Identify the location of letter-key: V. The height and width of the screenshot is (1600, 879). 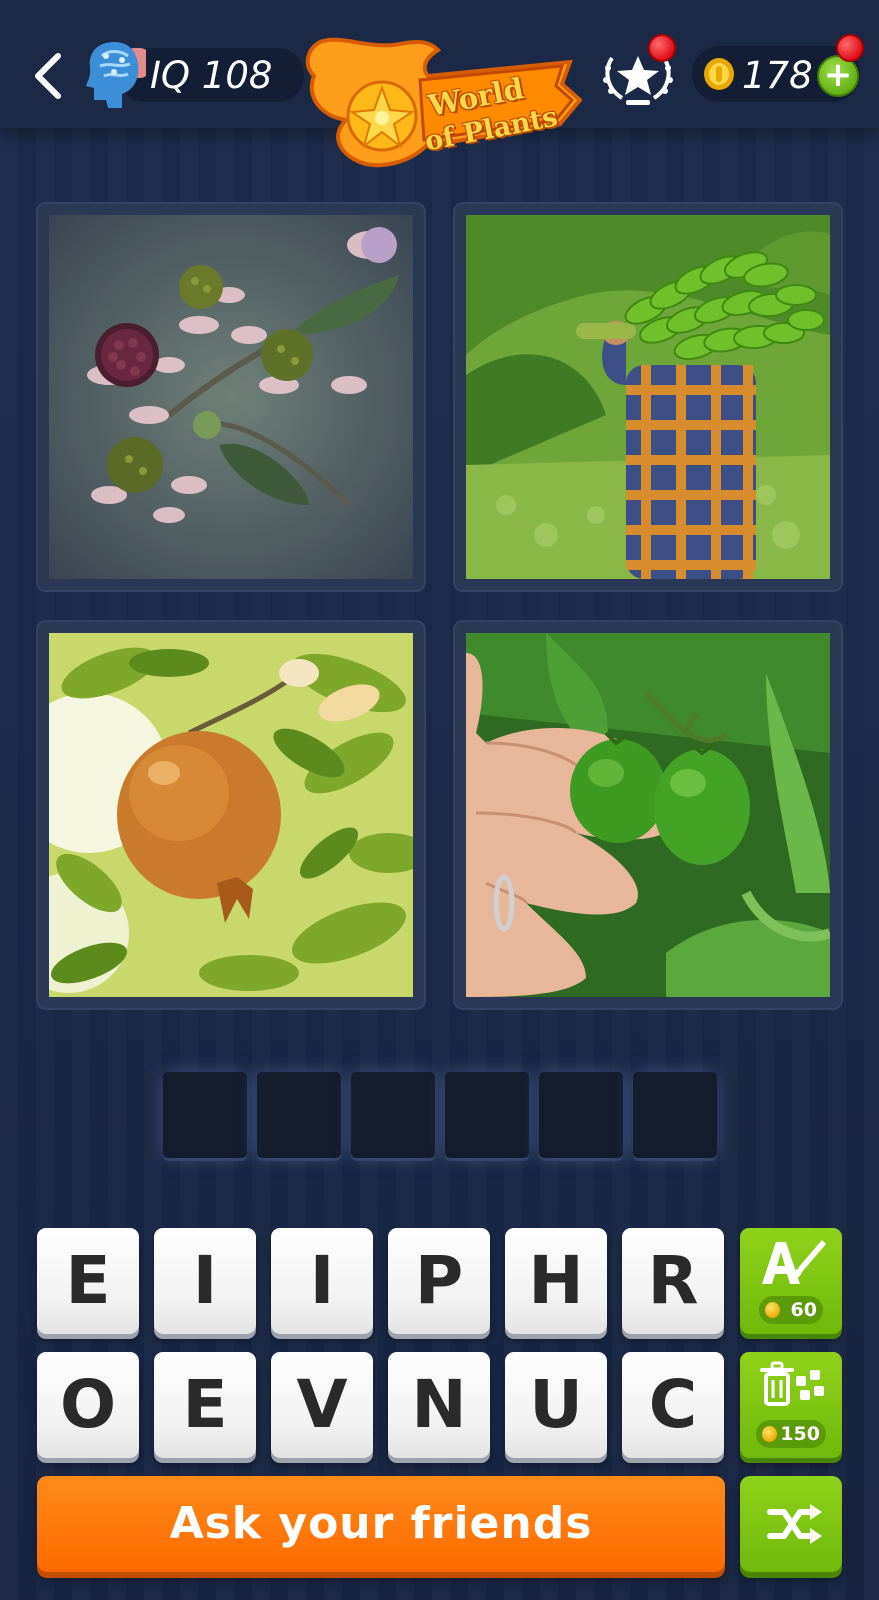
(322, 1405).